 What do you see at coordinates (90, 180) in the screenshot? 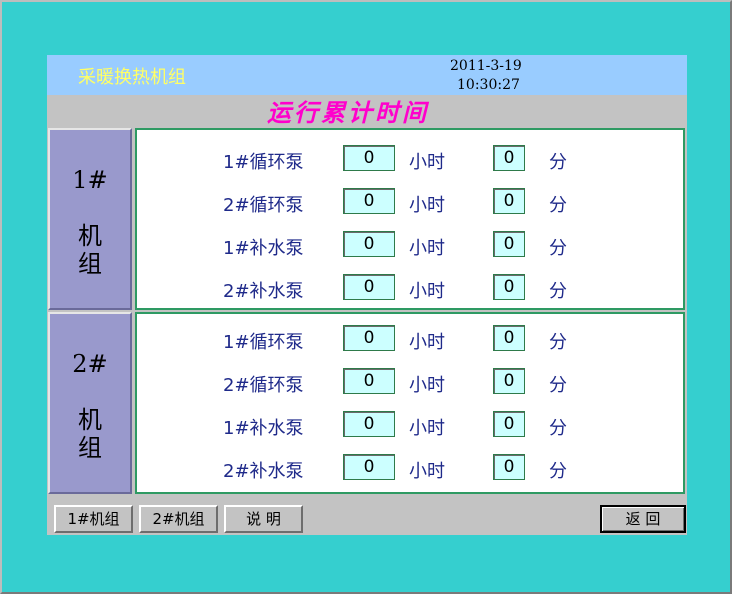
I see `unit-1-number: 1#` at bounding box center [90, 180].